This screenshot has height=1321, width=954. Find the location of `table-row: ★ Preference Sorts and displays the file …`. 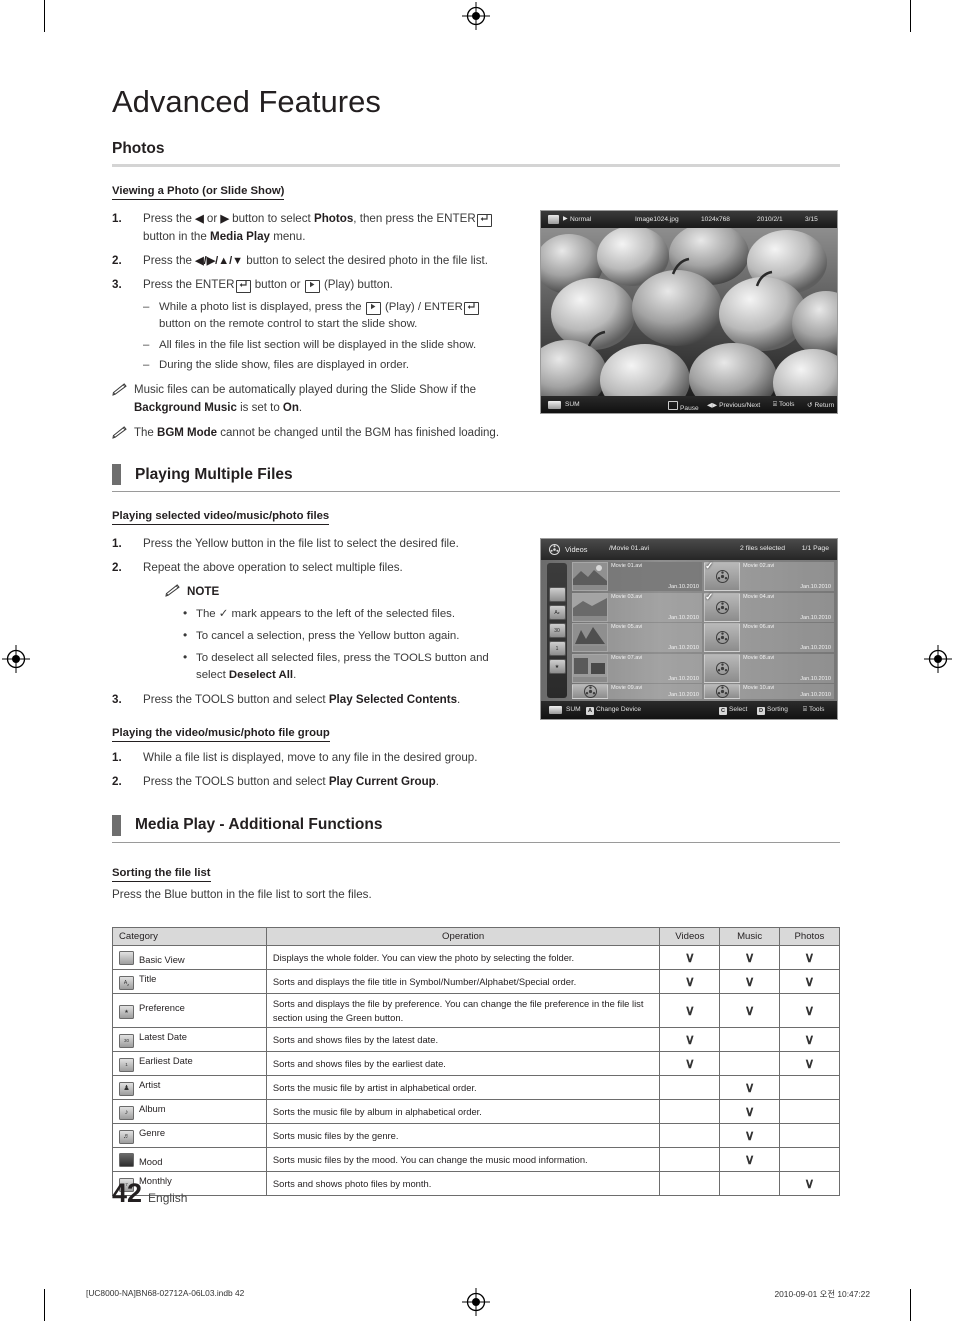

table-row: ★ Preference Sorts and displays the file … is located at coordinates (476, 1010).